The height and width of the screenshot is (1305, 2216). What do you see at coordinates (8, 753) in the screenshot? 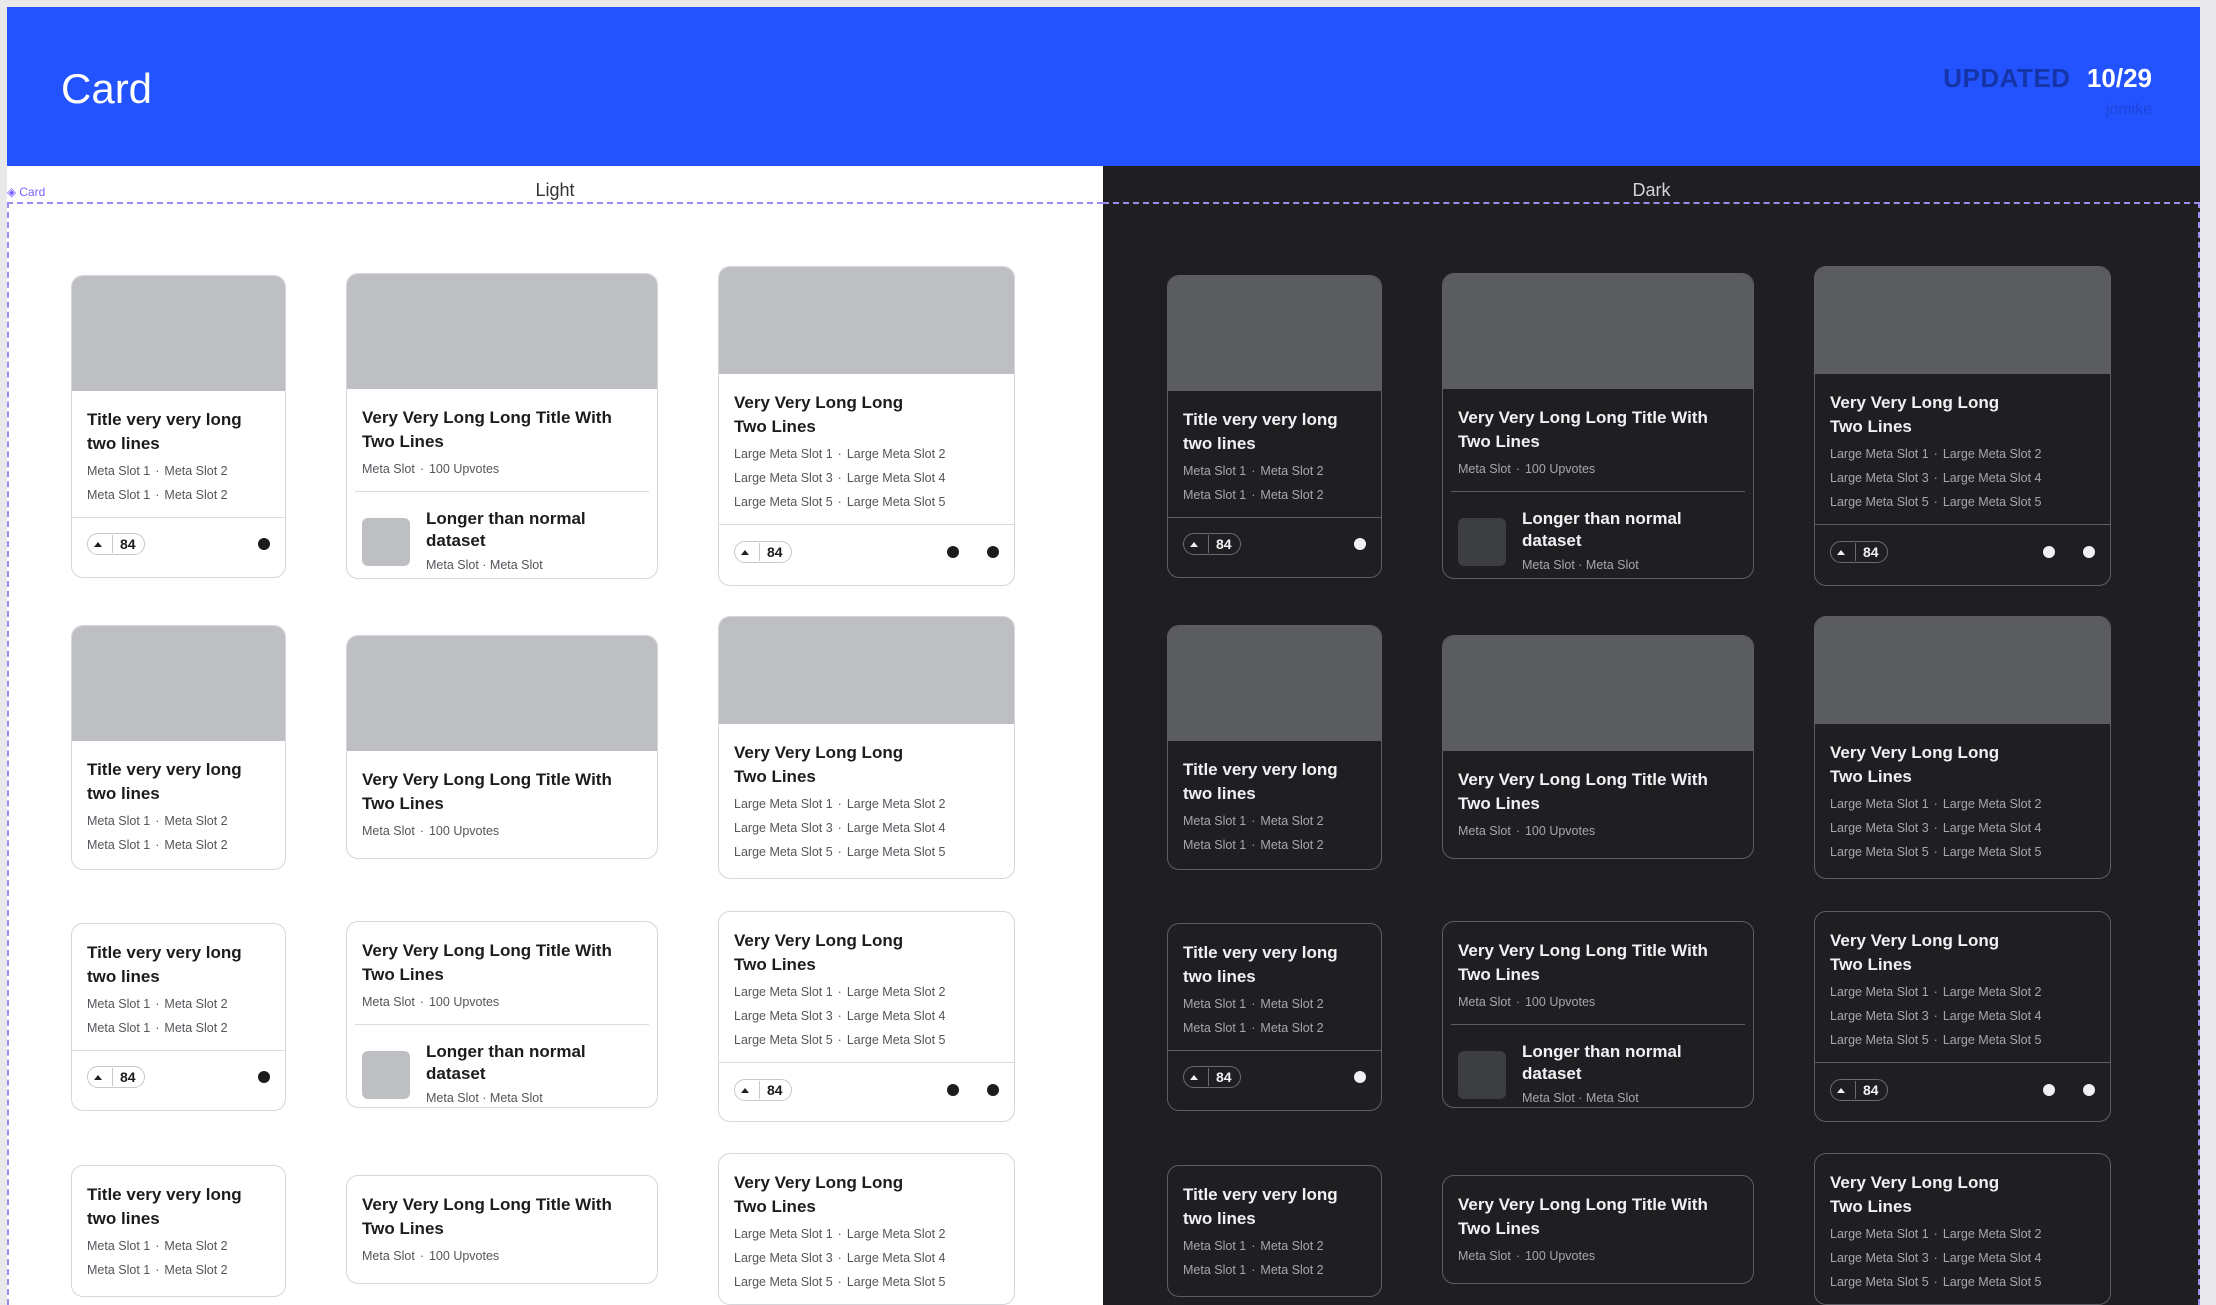
I see `frame-guide-left` at bounding box center [8, 753].